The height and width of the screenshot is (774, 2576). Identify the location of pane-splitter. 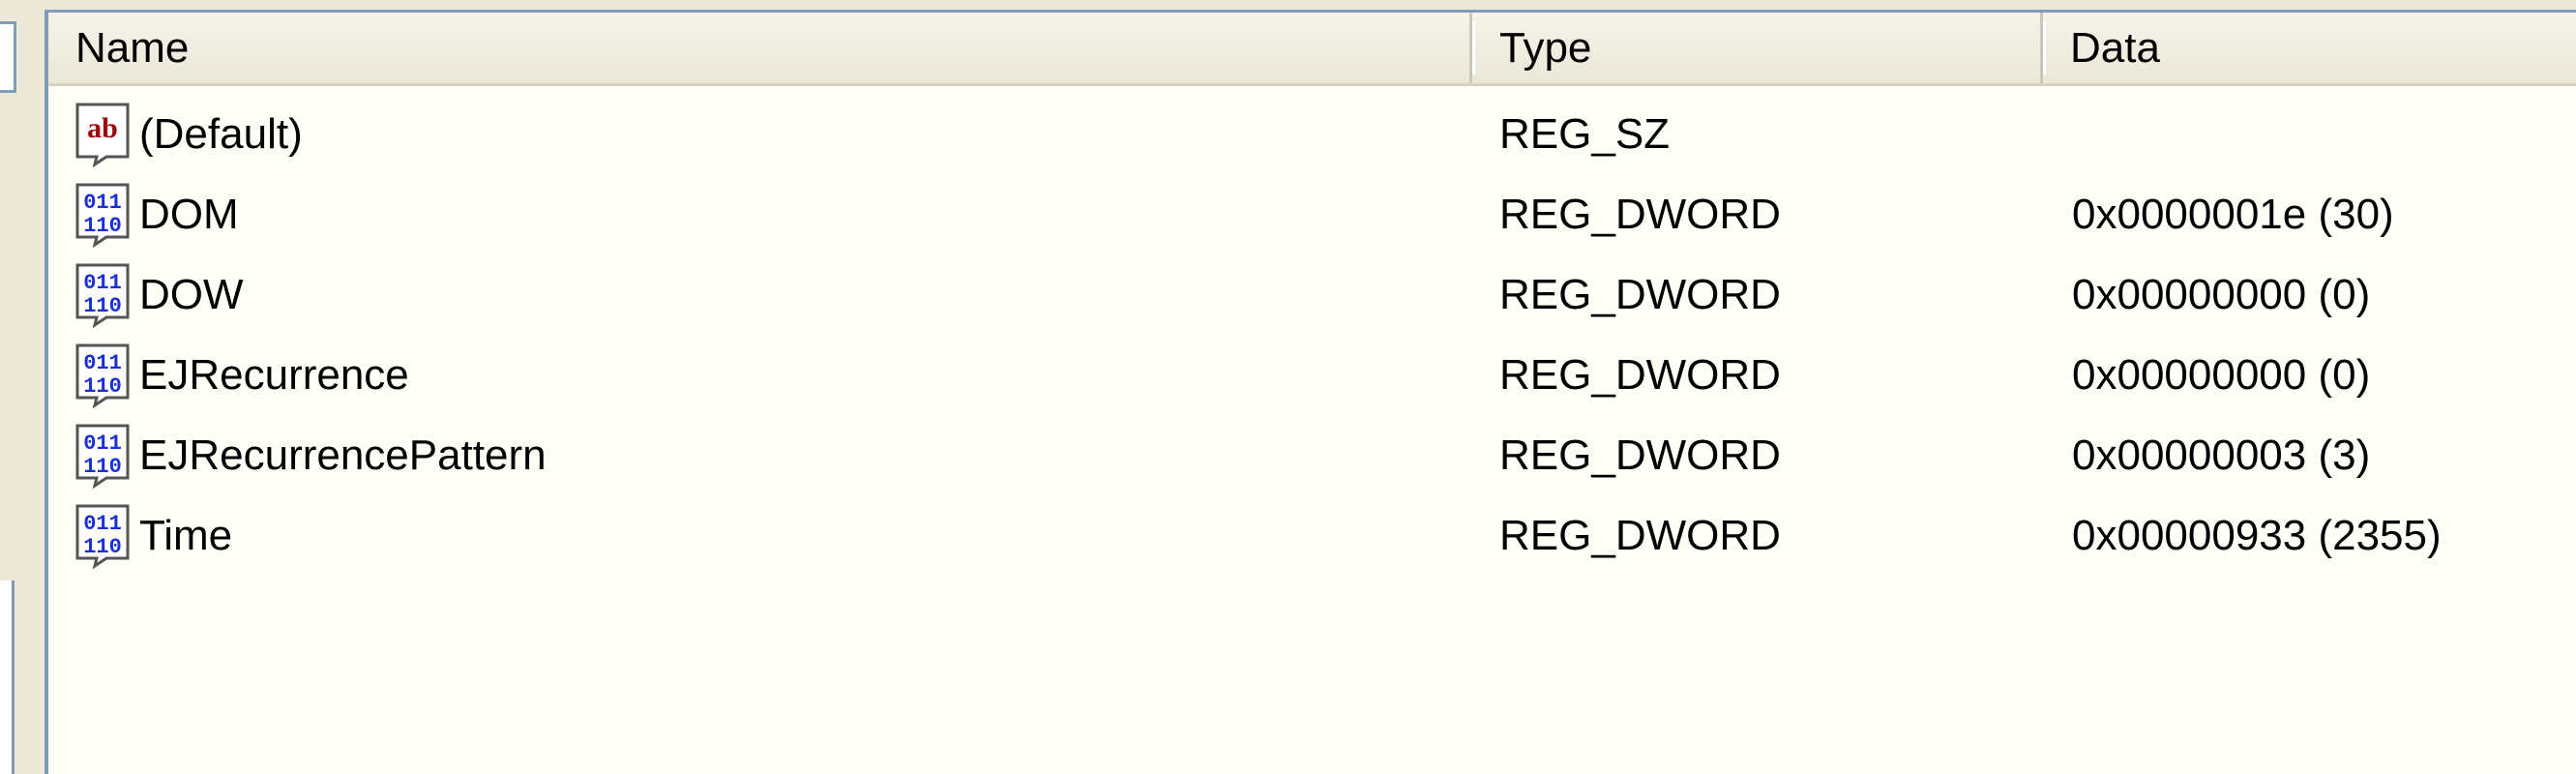
(34, 387).